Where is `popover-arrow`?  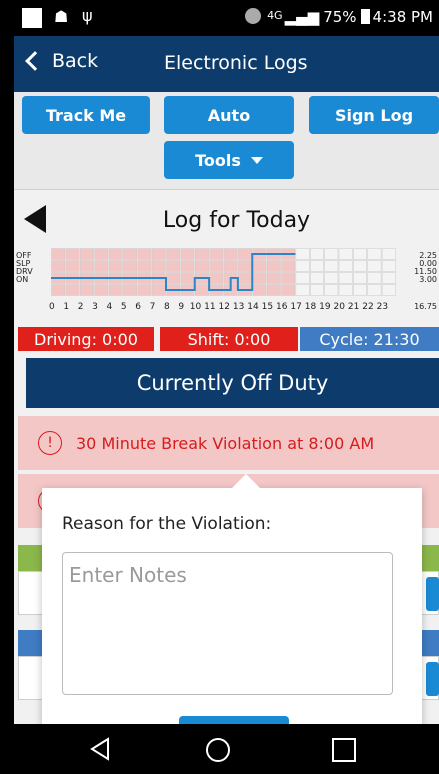
popover-arrow is located at coordinates (246, 481).